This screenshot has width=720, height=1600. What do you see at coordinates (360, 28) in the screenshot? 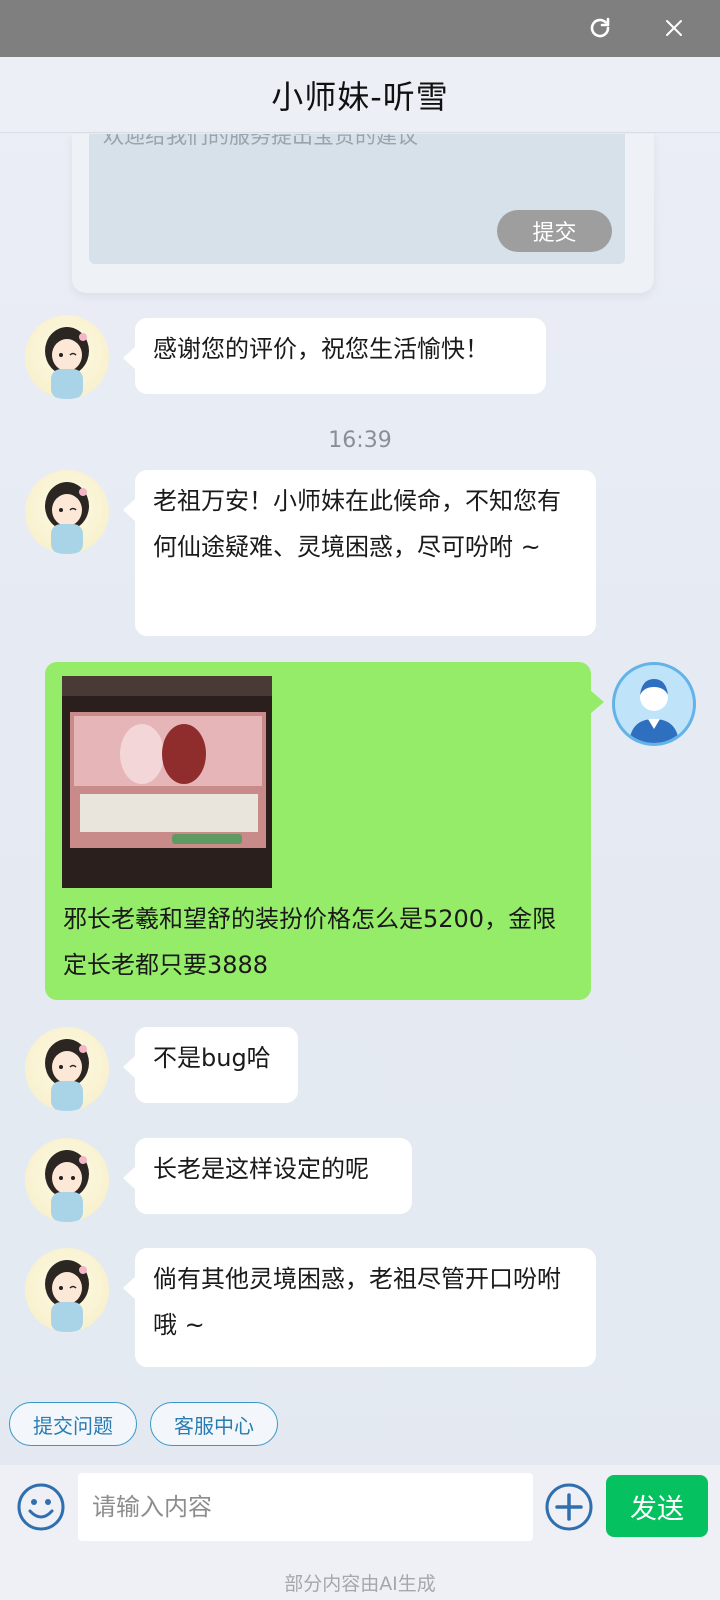
I see `top-bar` at bounding box center [360, 28].